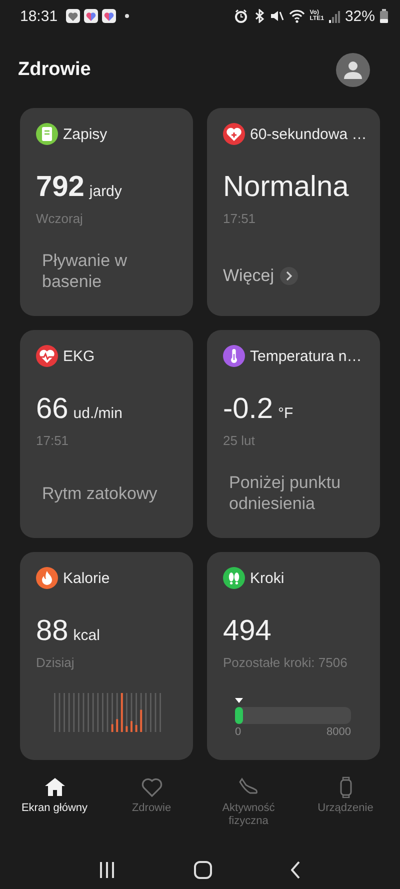 This screenshot has height=889, width=400. I want to click on heart-icon, so click(151, 787).